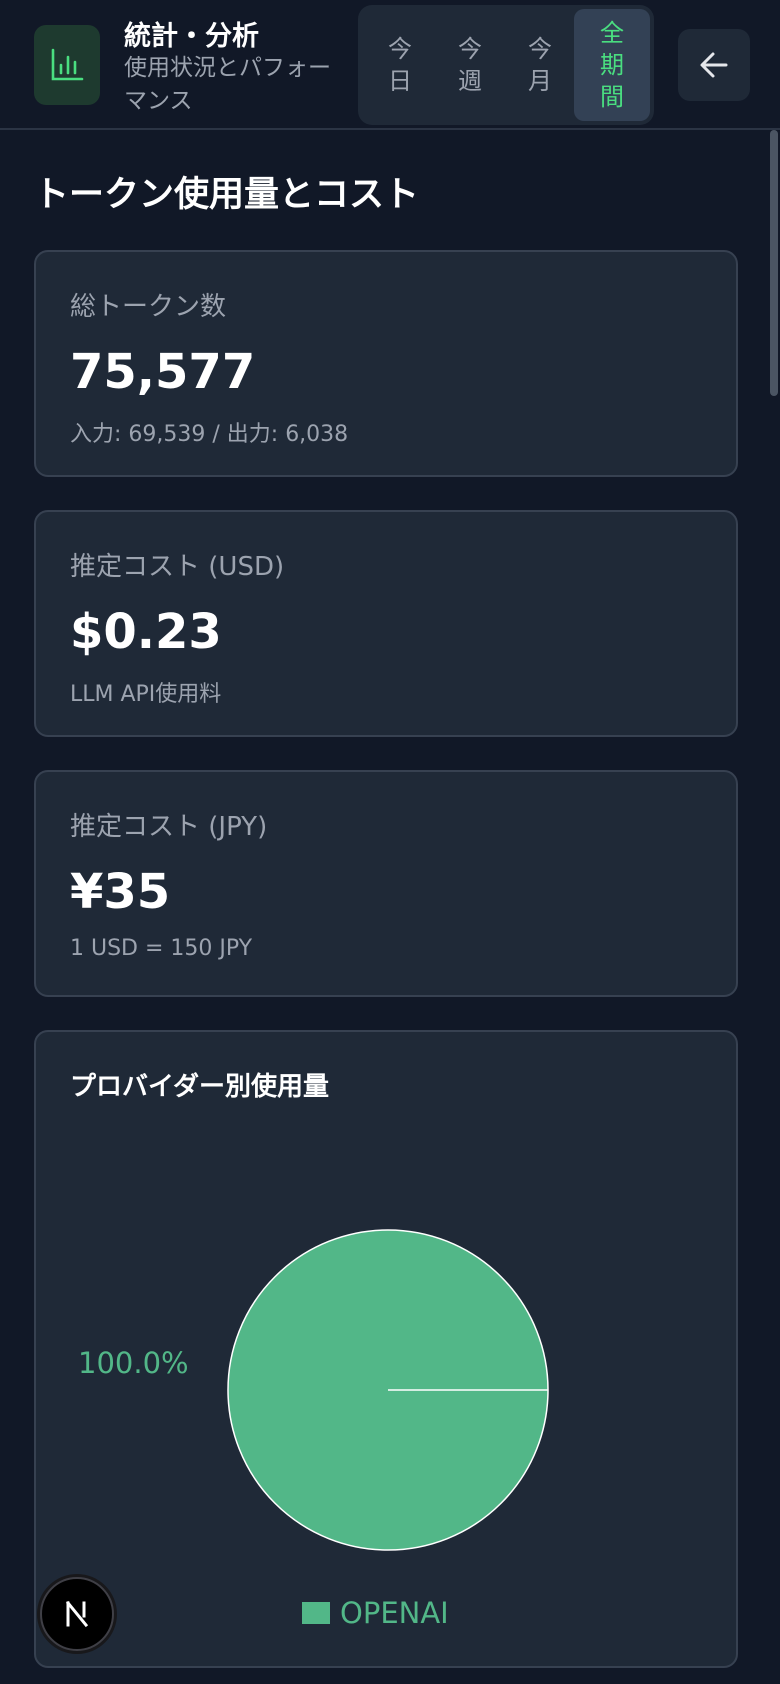 The height and width of the screenshot is (1684, 780). What do you see at coordinates (148, 307) in the screenshot?
I see `card-label: 総トークン数` at bounding box center [148, 307].